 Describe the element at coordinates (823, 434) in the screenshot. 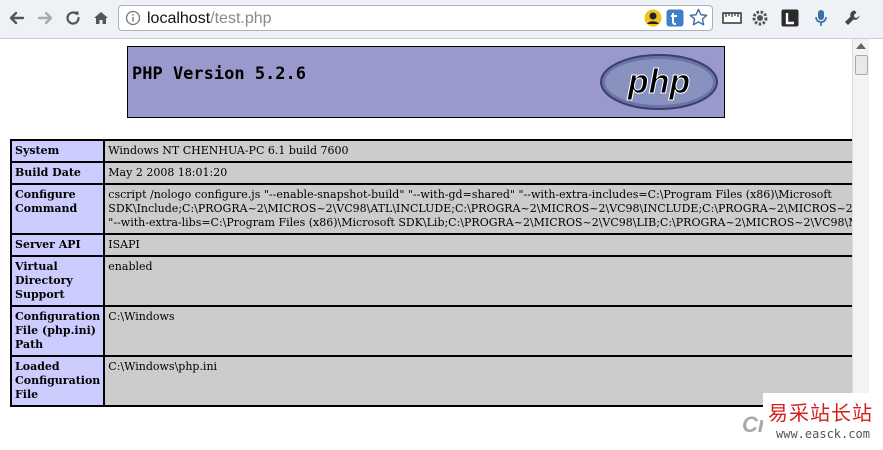

I see `watermark-url: www.easck.com` at that location.